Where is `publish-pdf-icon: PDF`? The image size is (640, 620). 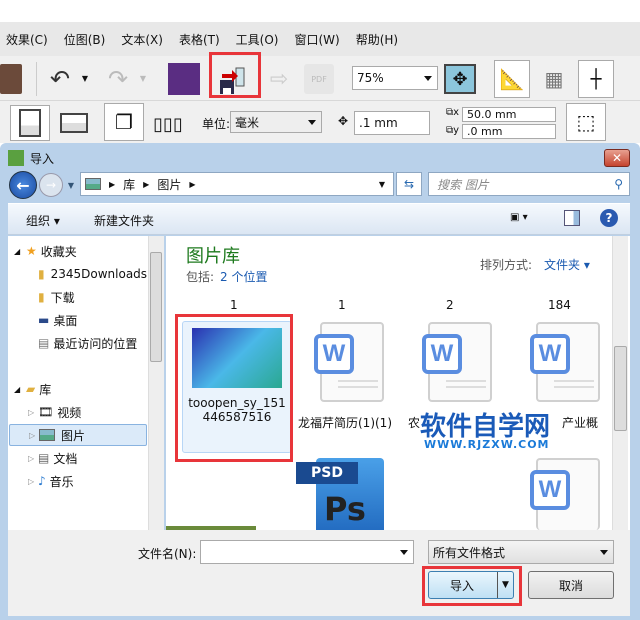
publish-pdf-icon: PDF is located at coordinates (319, 79).